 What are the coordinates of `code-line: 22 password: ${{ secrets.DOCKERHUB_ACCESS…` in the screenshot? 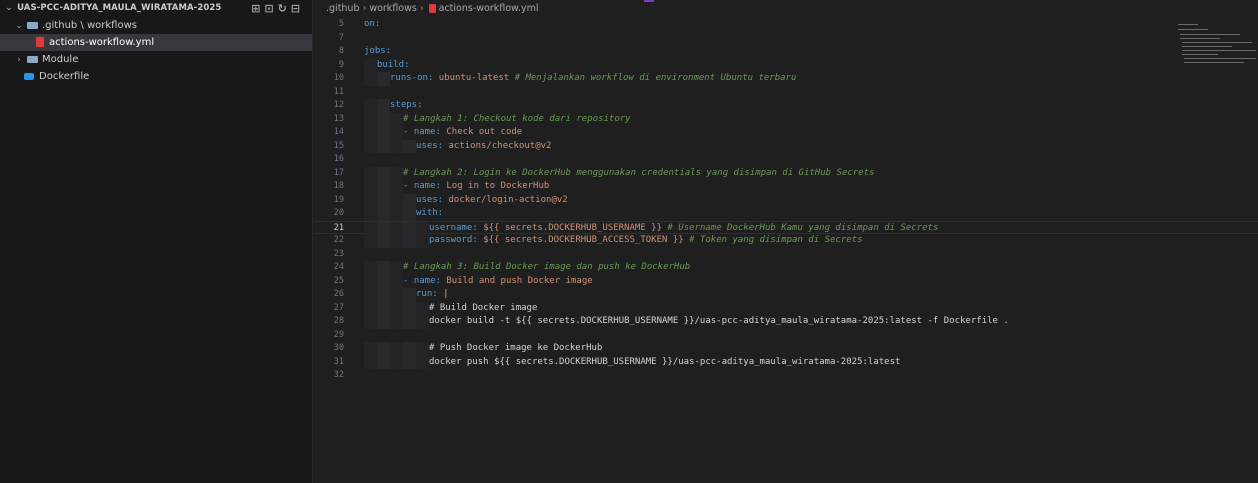 It's located at (786, 241).